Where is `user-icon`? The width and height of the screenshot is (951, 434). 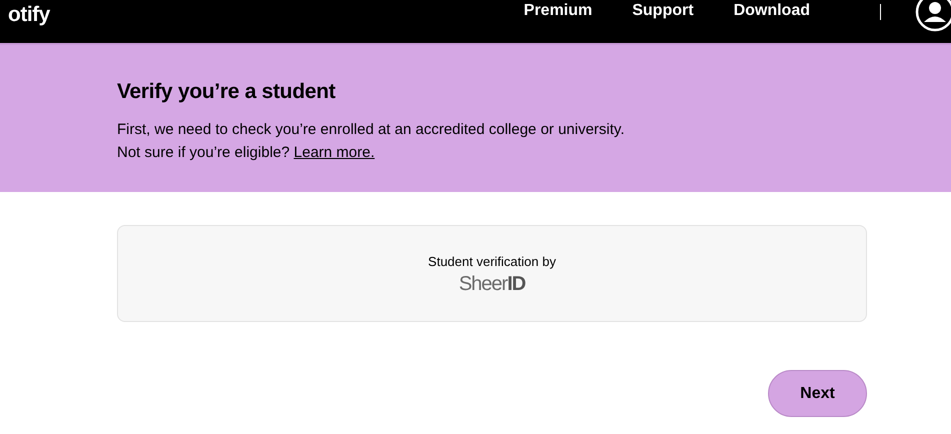 user-icon is located at coordinates (933, 16).